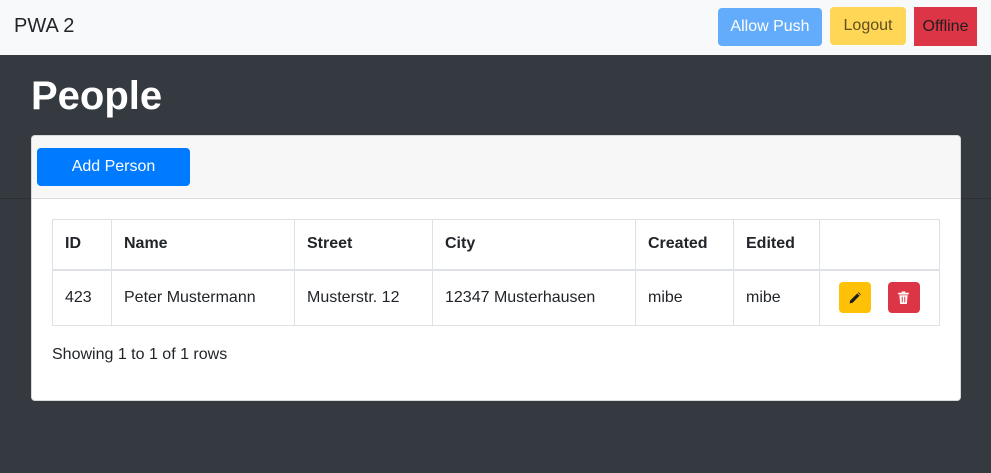  What do you see at coordinates (495, 27) in the screenshot?
I see `navbar: PWA 2 Allow Push Logout Offline` at bounding box center [495, 27].